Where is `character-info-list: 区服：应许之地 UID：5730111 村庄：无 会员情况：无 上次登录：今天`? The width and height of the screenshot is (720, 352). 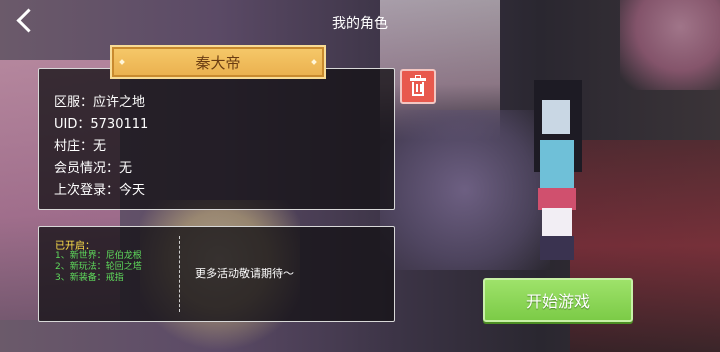 character-info-list: 区服：应许之地 UID：5730111 村庄：无 会员情况：无 上次登录：今天 is located at coordinates (101, 147).